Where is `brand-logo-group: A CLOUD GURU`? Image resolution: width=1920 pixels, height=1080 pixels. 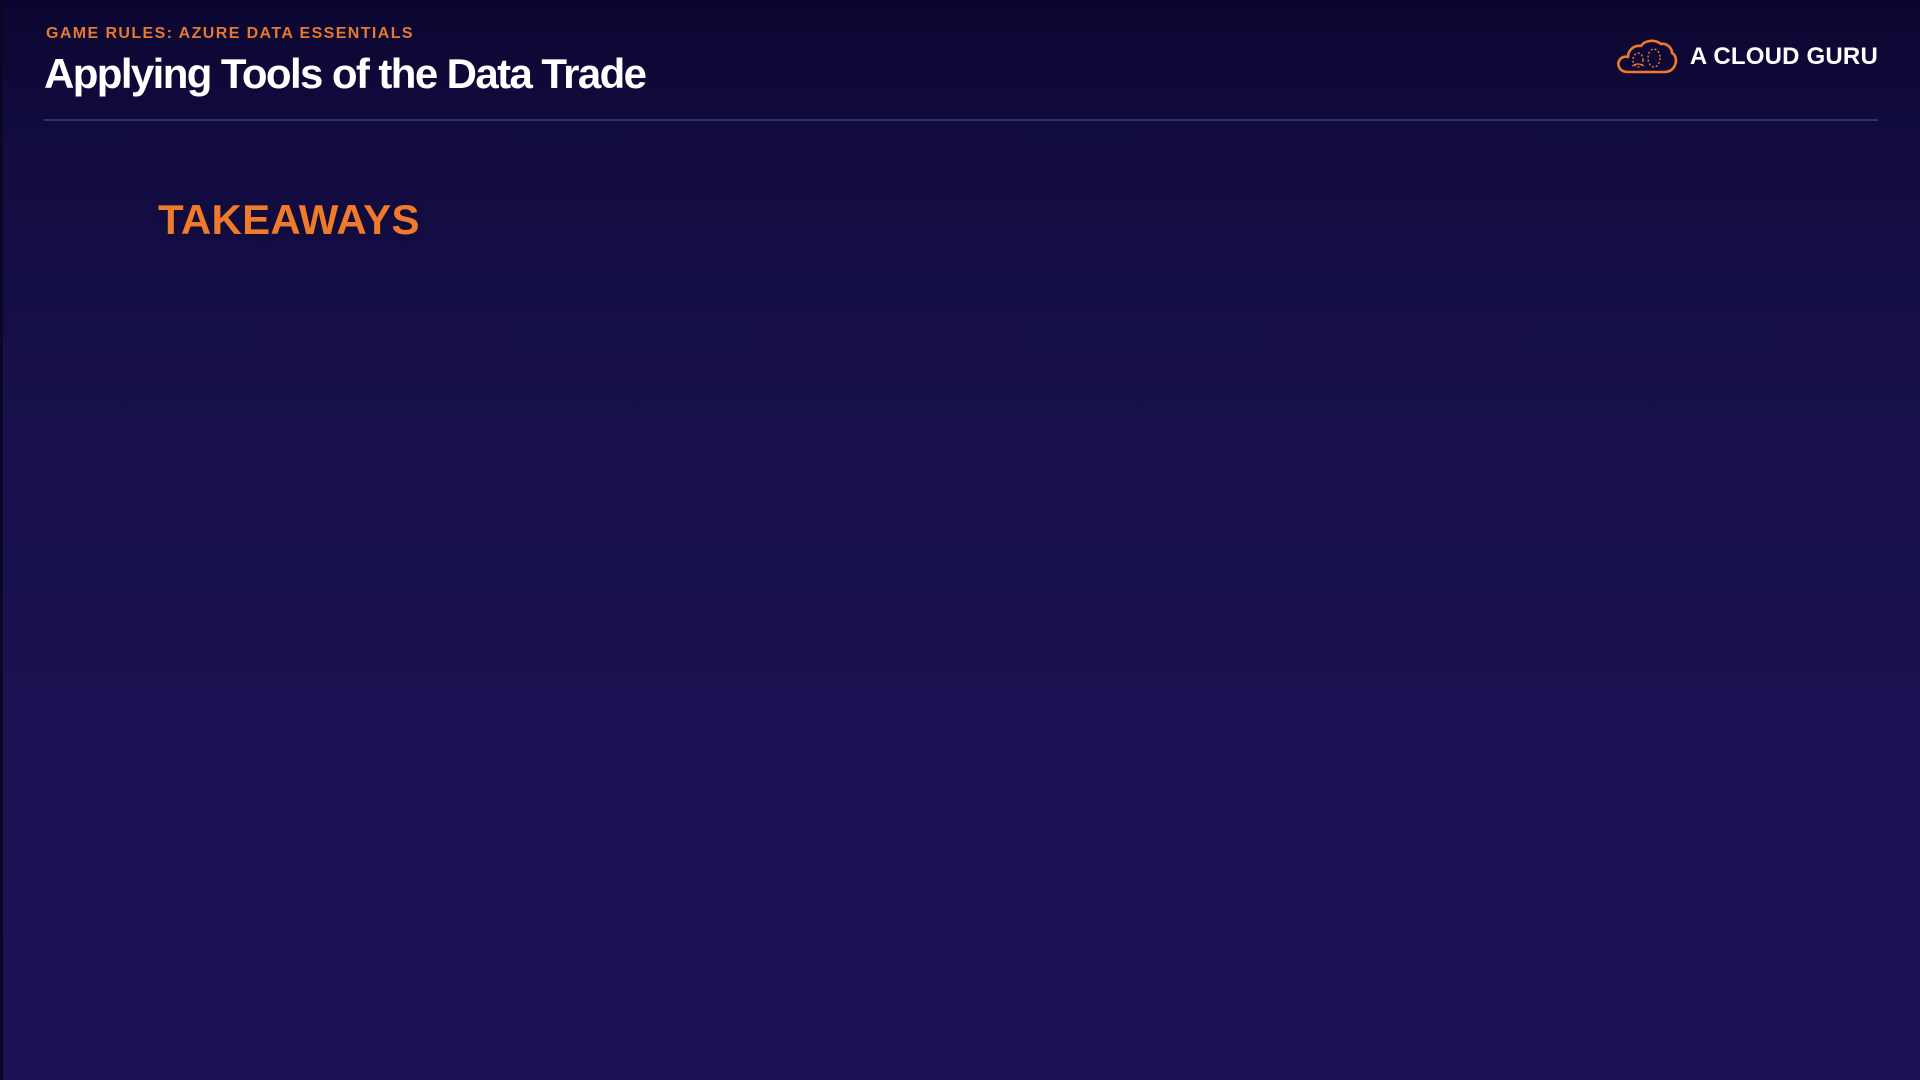
brand-logo-group: A CLOUD GURU is located at coordinates (1746, 57).